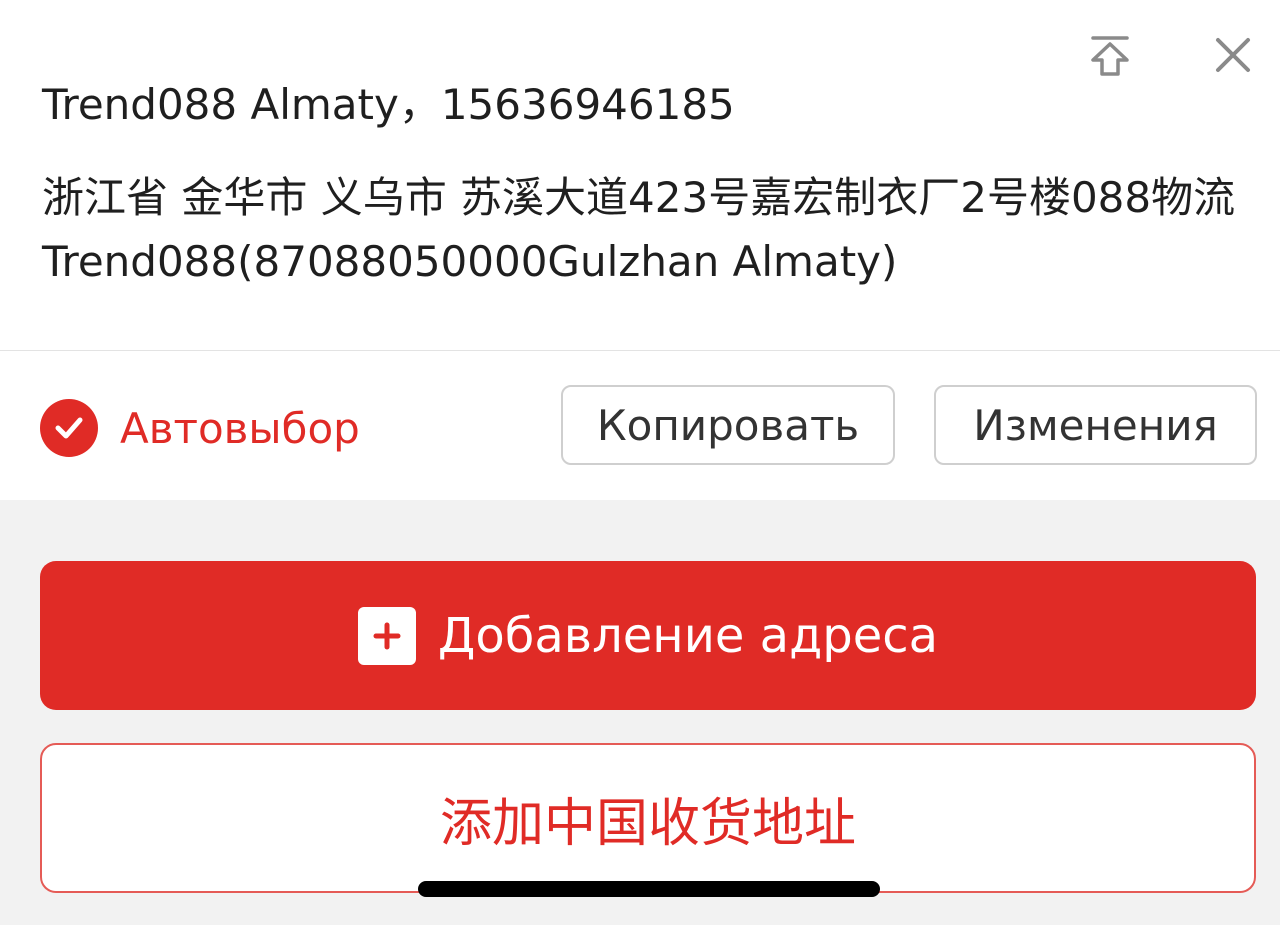 The image size is (1280, 925). What do you see at coordinates (388, 104) in the screenshot?
I see `recipient-name-phone: Trend088 Almaty，15636946185` at bounding box center [388, 104].